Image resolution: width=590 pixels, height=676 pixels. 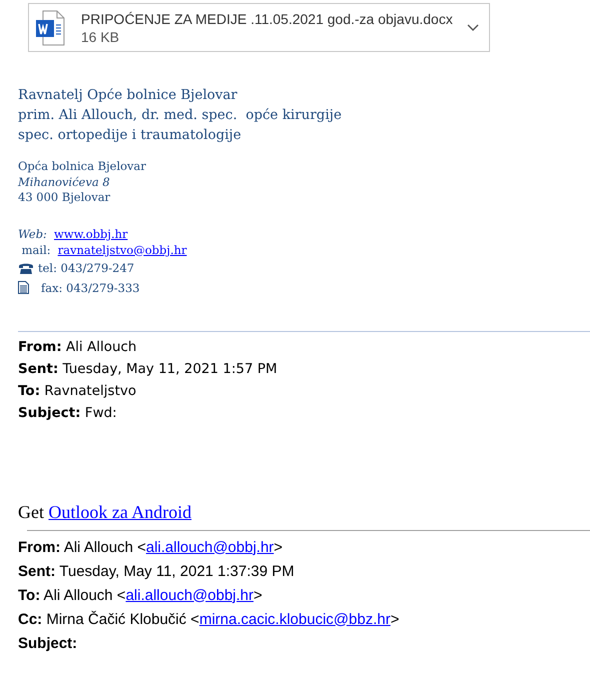 What do you see at coordinates (267, 19) in the screenshot?
I see `file-name: PRIPOĆENJE ZA MEDIJE .11.05.2021 god.-za objavu.docx` at bounding box center [267, 19].